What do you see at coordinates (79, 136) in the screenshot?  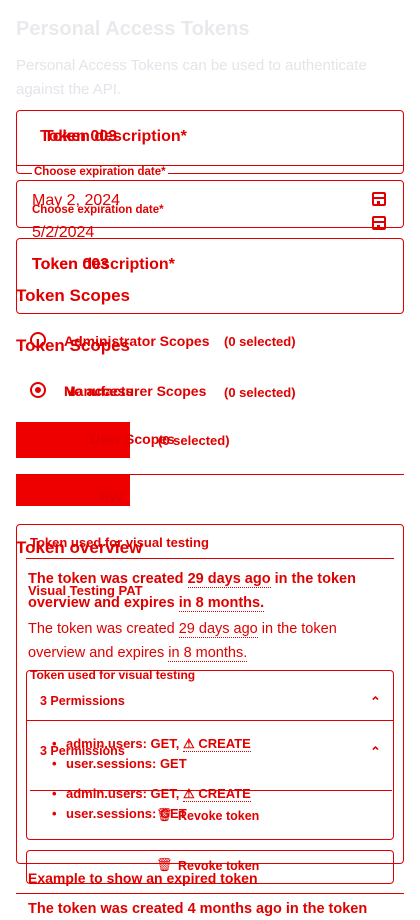 I see `token-description-value: Token 003` at bounding box center [79, 136].